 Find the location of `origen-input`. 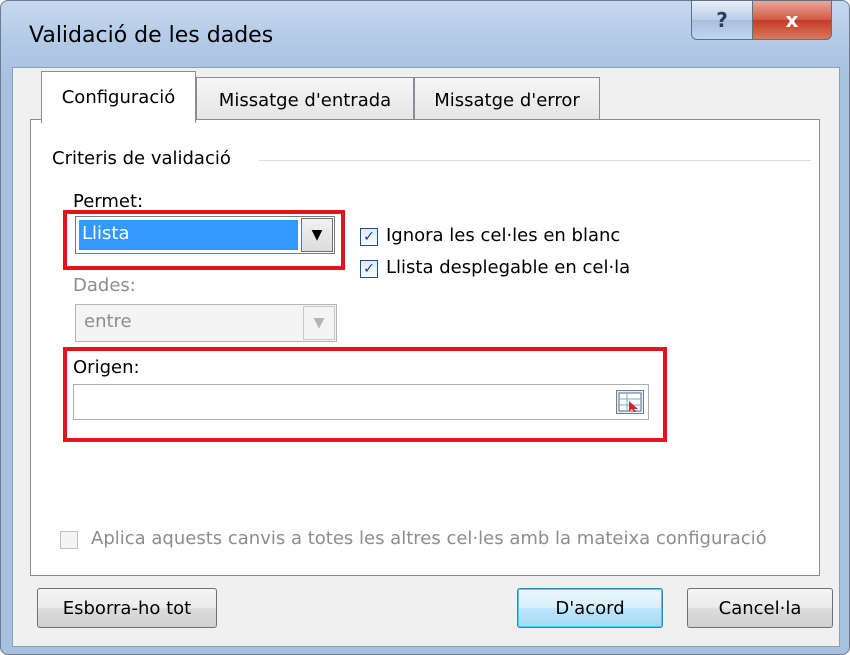

origen-input is located at coordinates (361, 402).